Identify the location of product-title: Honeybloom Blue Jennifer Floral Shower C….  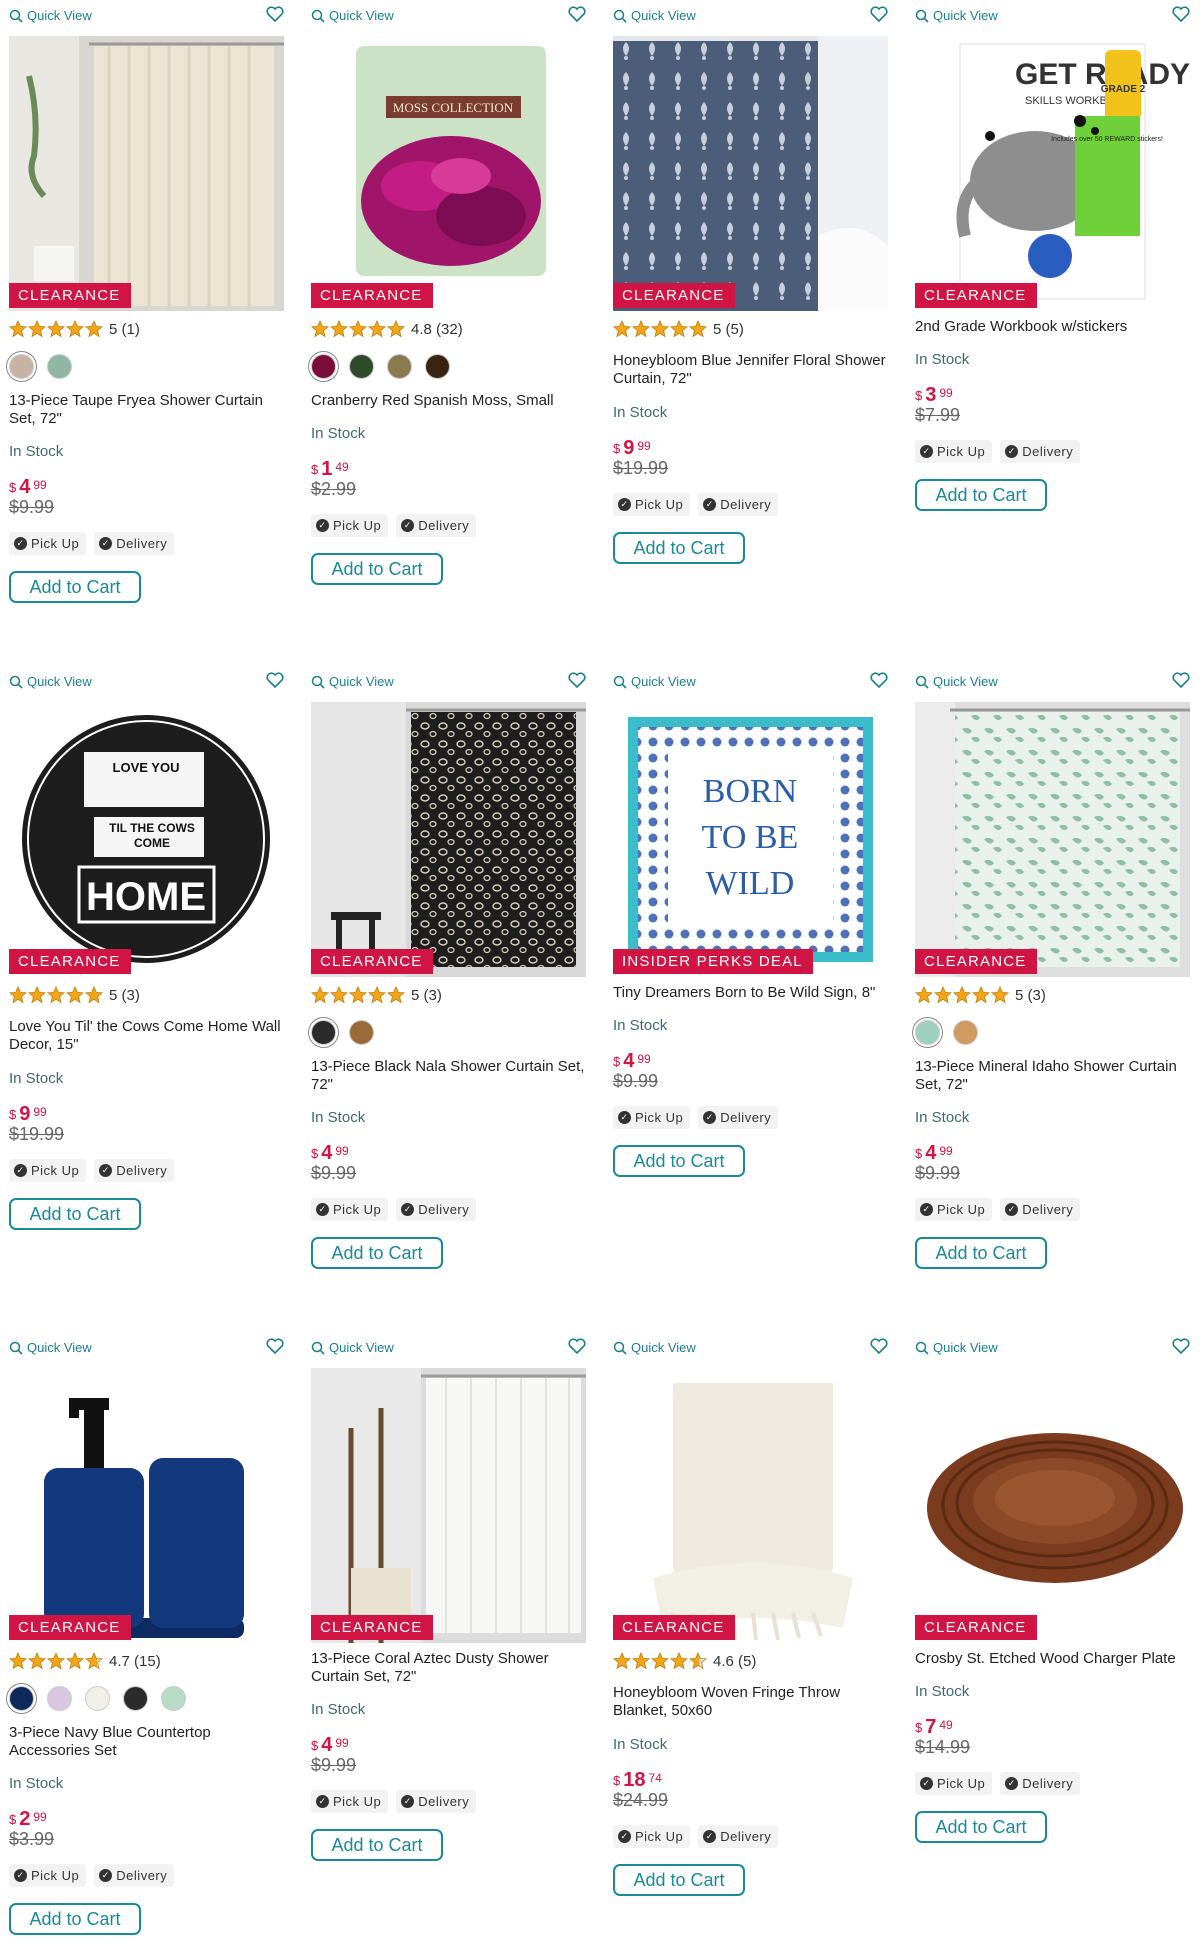
(750, 370).